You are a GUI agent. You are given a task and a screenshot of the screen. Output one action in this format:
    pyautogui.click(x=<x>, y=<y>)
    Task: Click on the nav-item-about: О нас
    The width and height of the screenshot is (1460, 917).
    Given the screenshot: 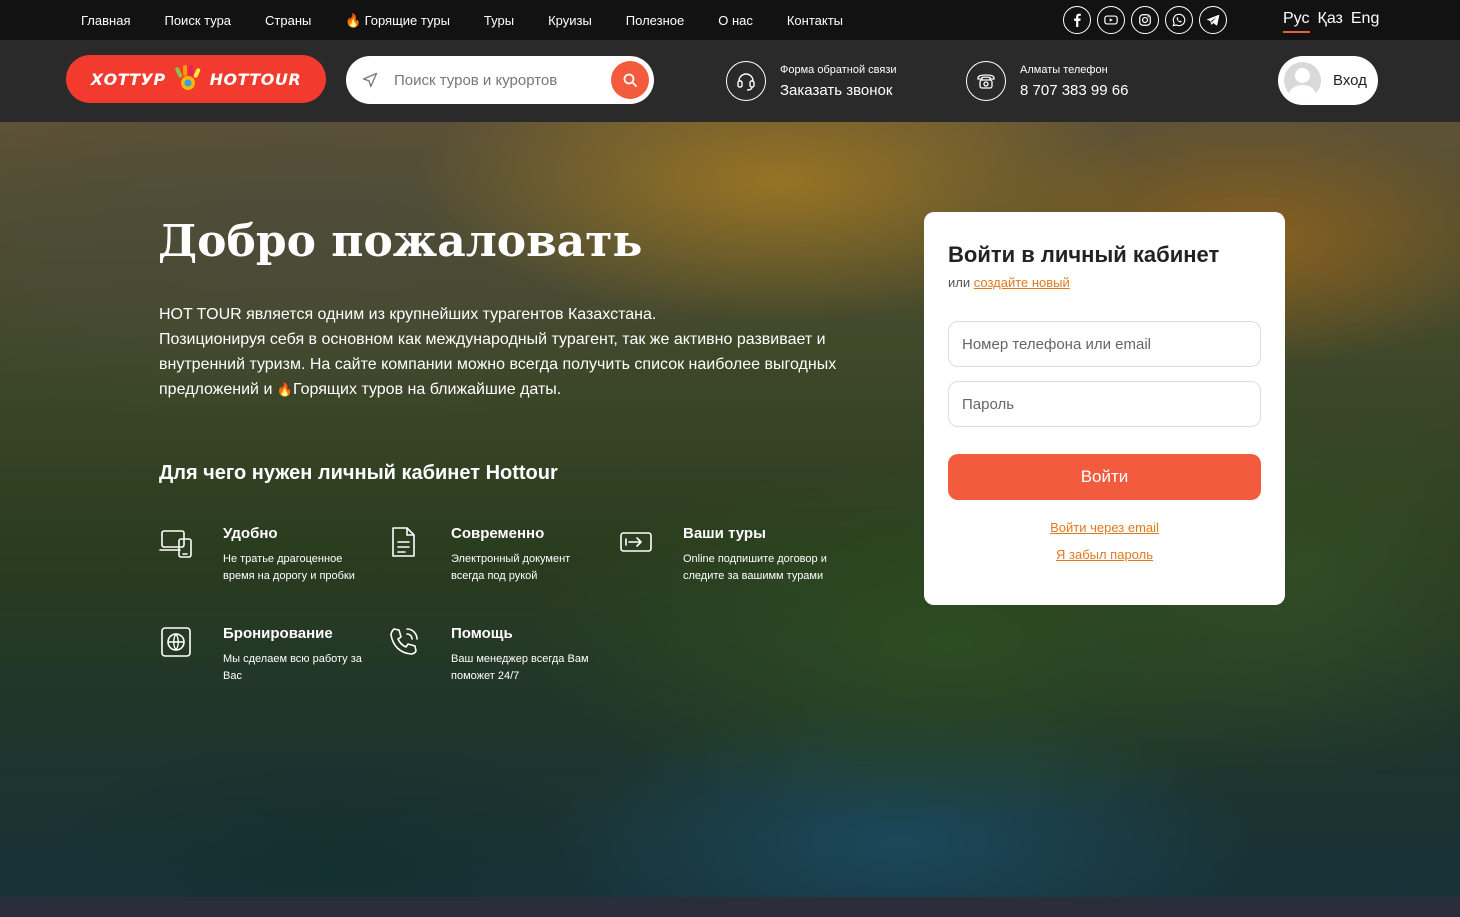 What is the action you would take?
    pyautogui.click(x=735, y=20)
    